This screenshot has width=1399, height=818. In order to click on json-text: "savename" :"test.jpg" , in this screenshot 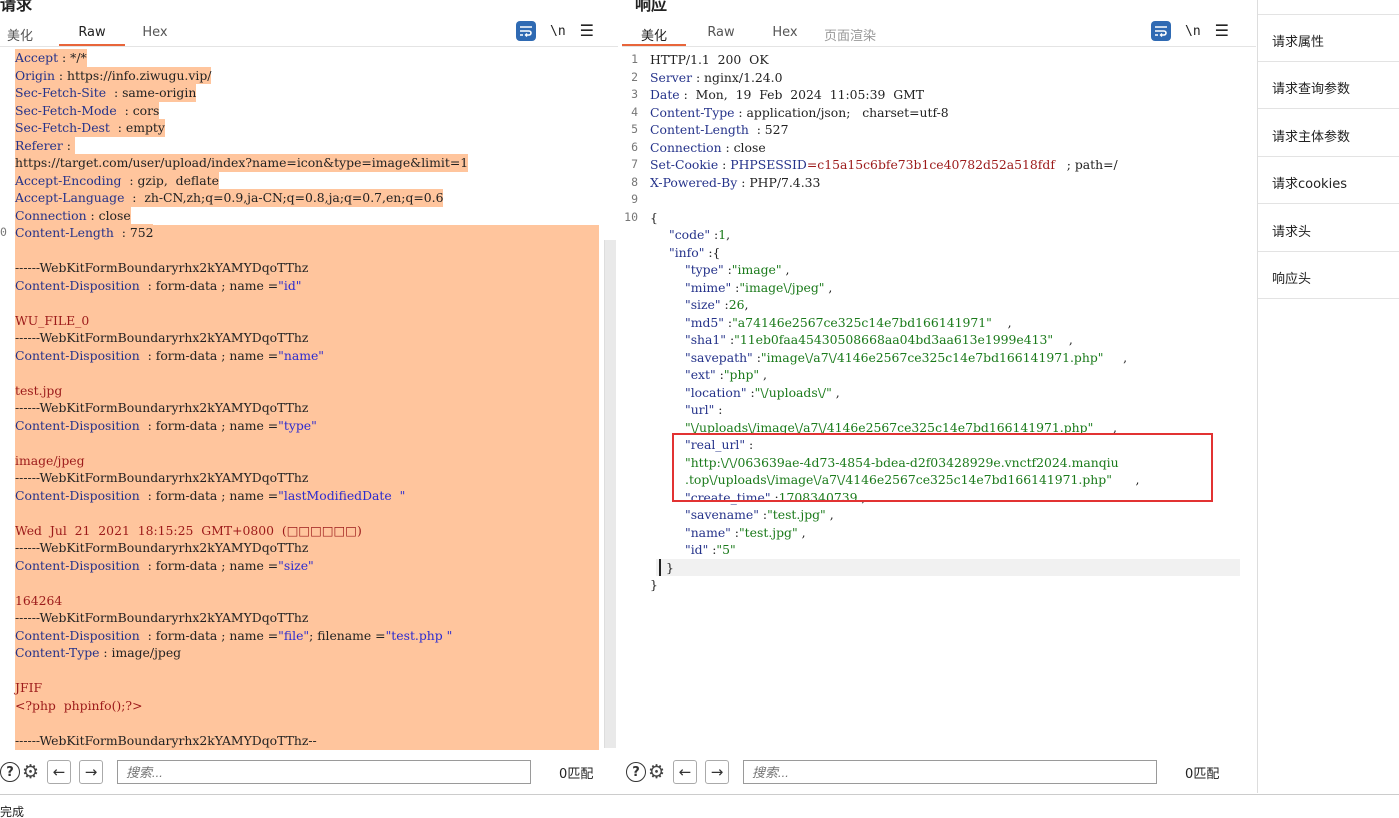, I will do `click(759, 515)`.